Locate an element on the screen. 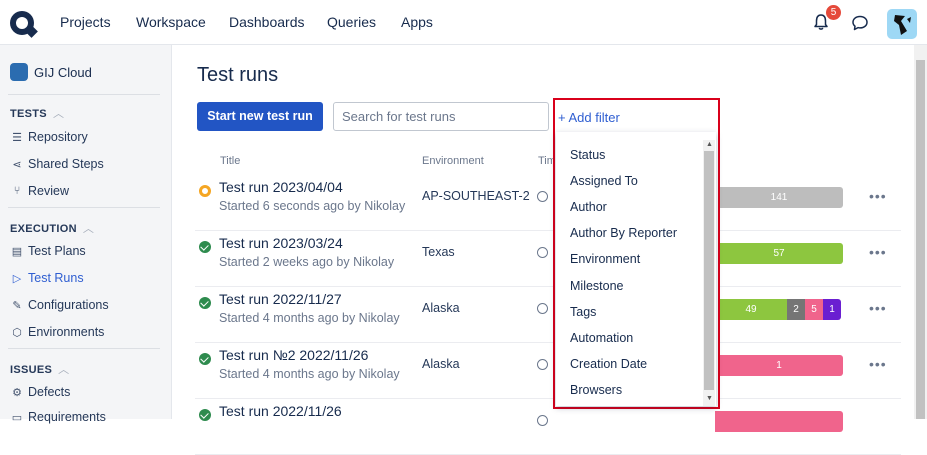 This screenshot has width=927, height=455. dropdown-scrollbar-thumb is located at coordinates (709, 270).